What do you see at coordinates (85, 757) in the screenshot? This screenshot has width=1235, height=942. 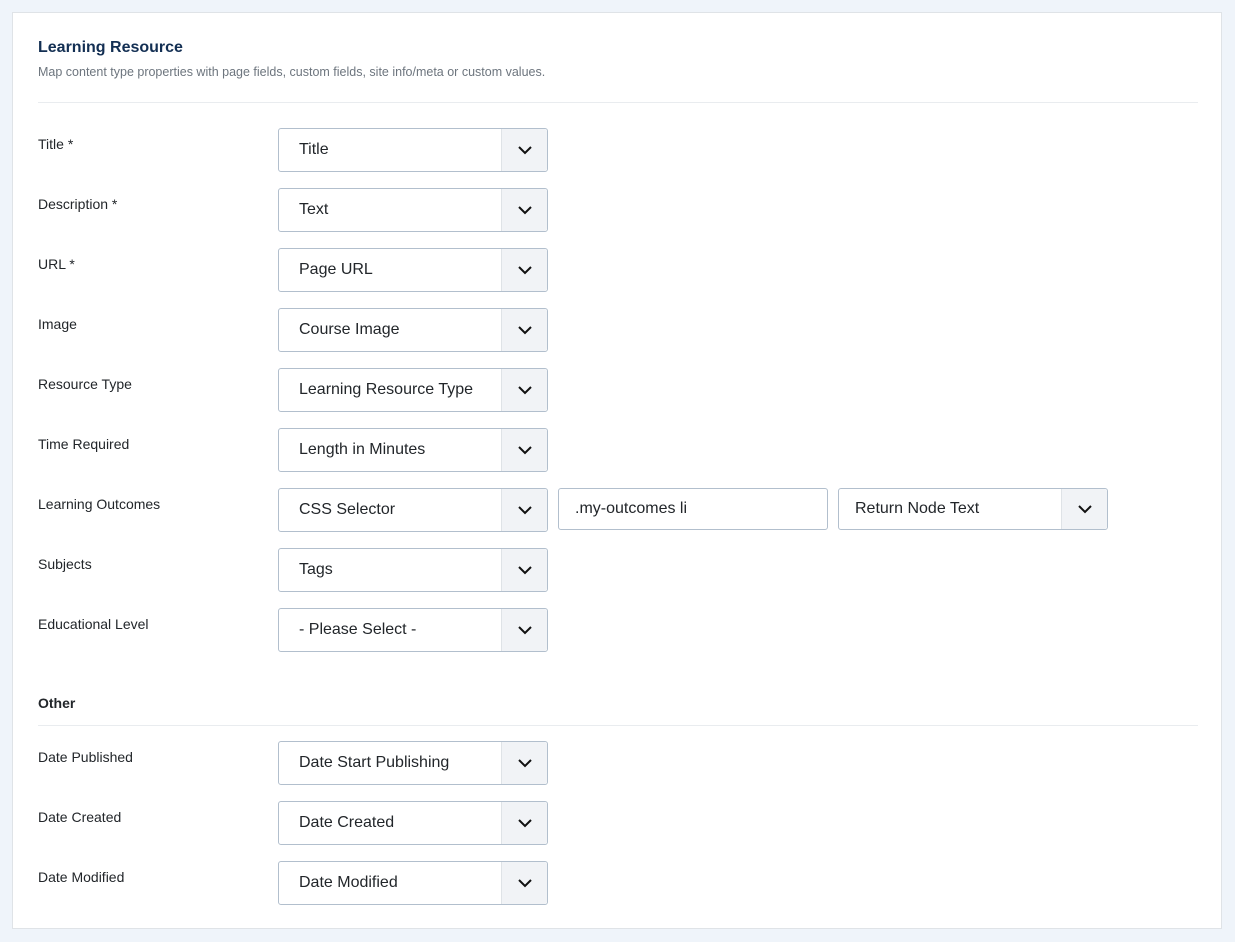 I see `field-label: Date Published` at bounding box center [85, 757].